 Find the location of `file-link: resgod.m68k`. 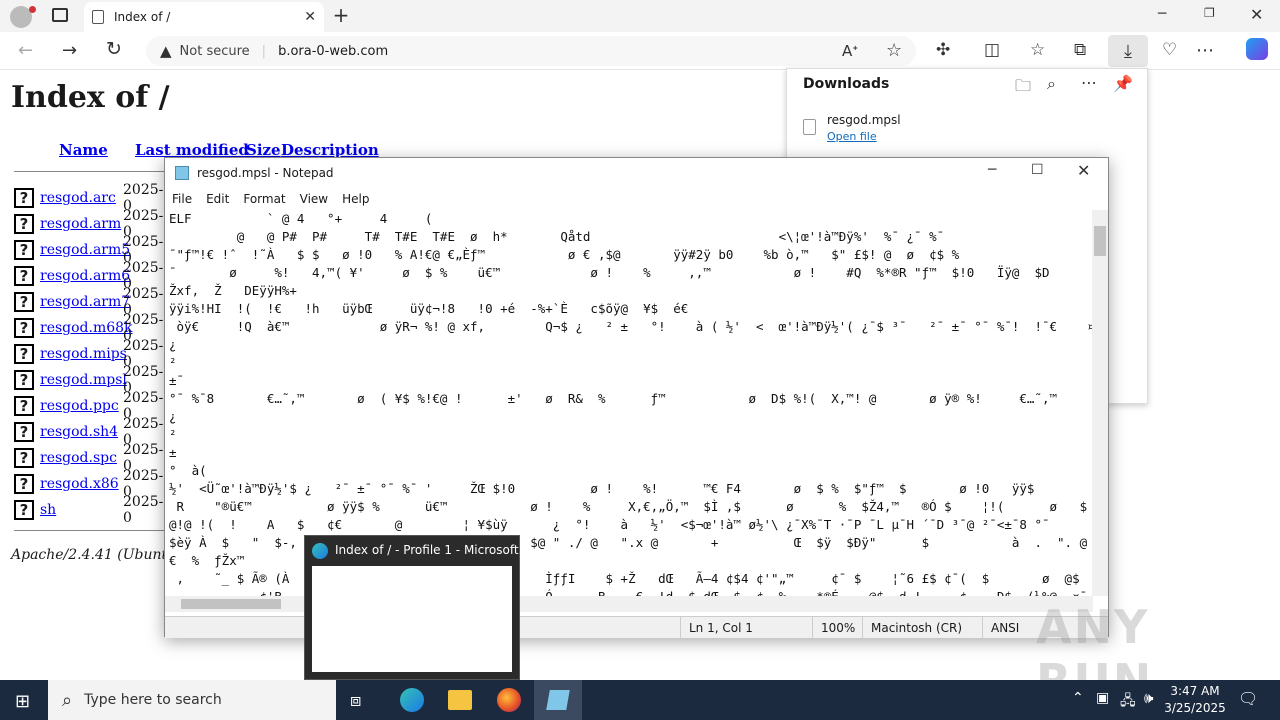

file-link: resgod.m68k is located at coordinates (86, 328).